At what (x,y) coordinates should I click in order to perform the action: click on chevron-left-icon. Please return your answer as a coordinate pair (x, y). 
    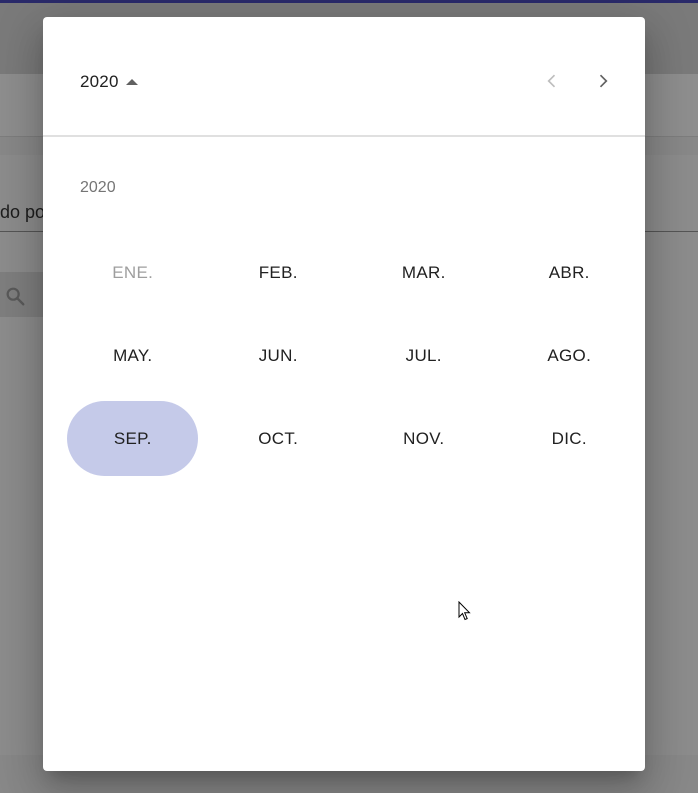
    Looking at the image, I should click on (551, 81).